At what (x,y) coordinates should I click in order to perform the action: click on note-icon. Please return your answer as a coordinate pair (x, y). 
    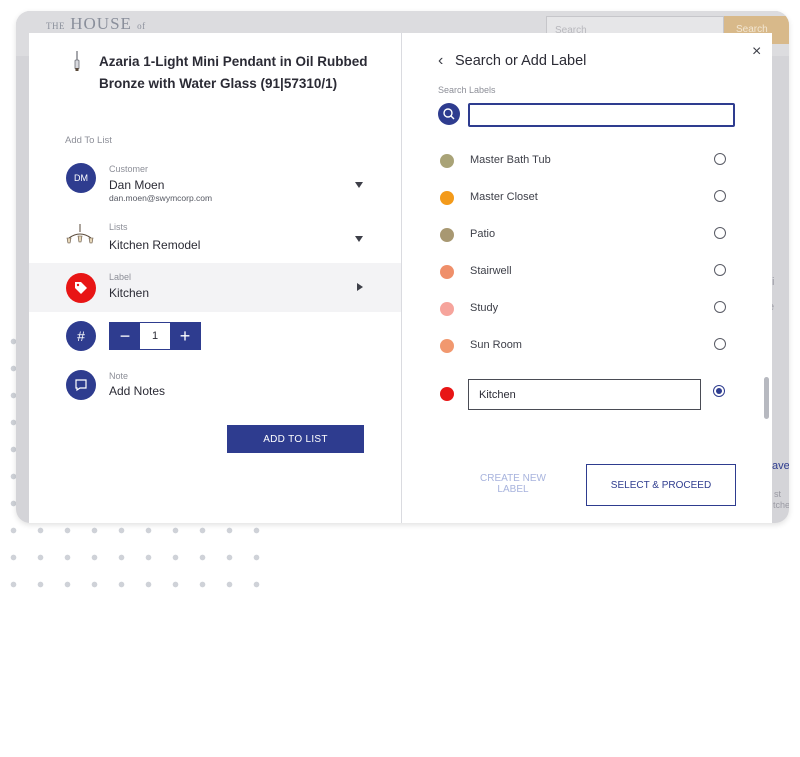
    Looking at the image, I should click on (81, 385).